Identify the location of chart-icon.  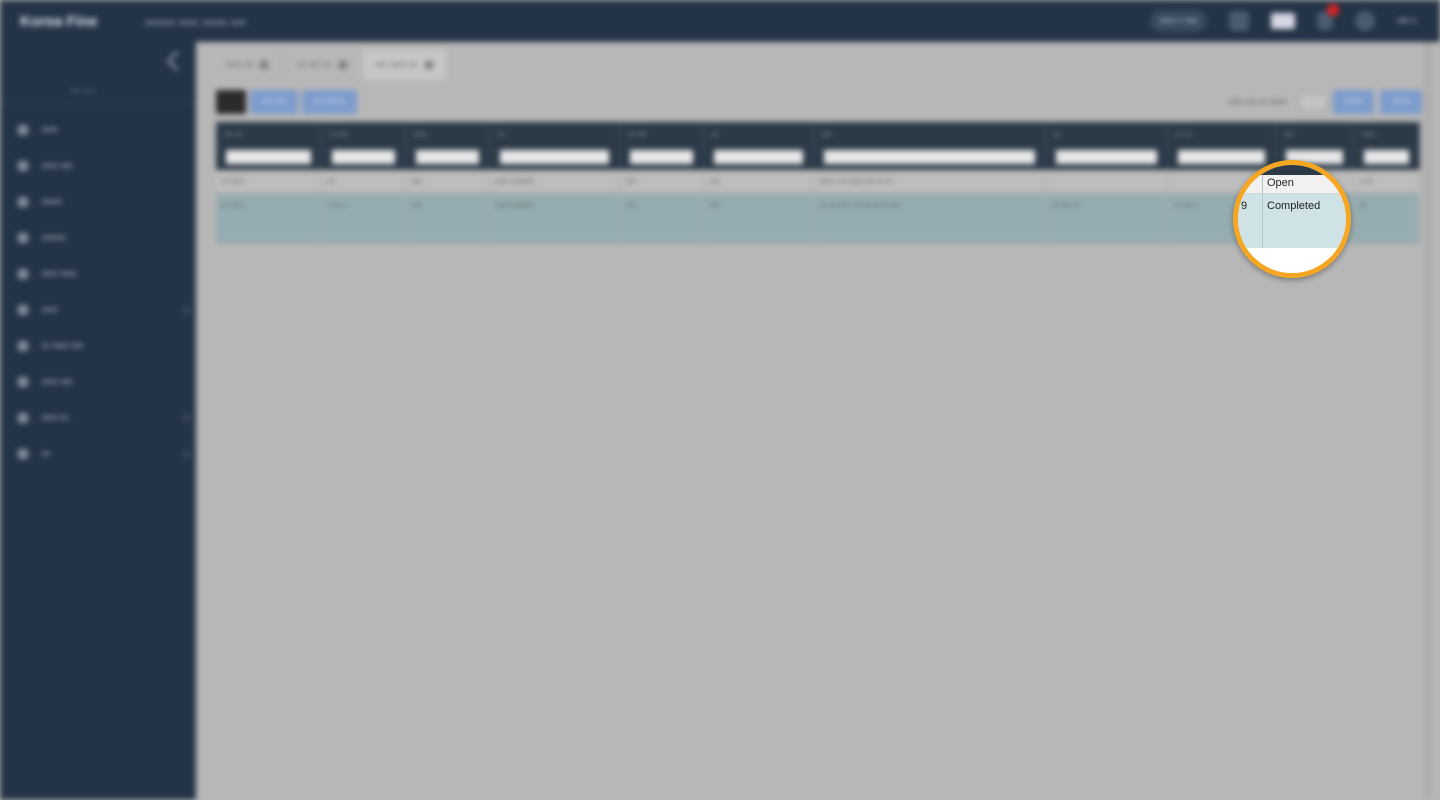
(23, 382).